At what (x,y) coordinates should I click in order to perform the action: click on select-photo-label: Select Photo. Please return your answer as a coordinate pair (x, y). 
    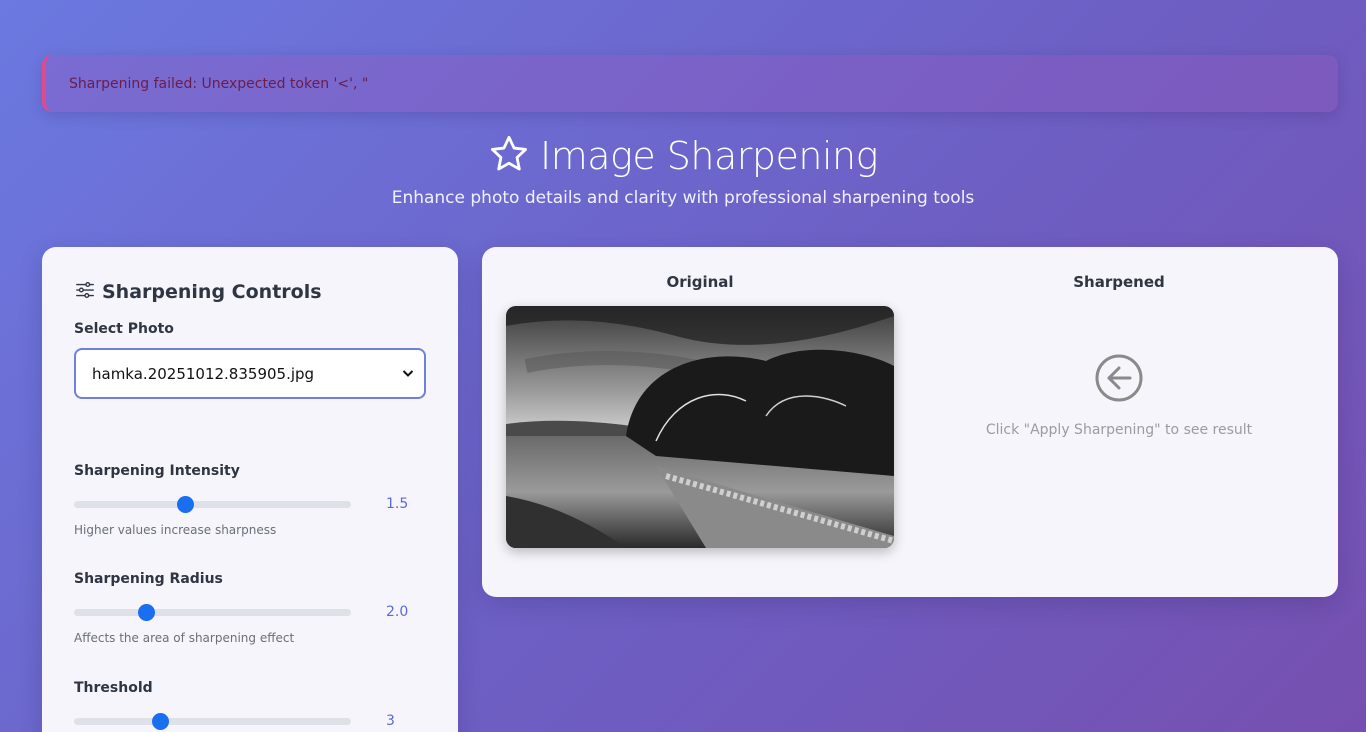
    Looking at the image, I should click on (124, 329).